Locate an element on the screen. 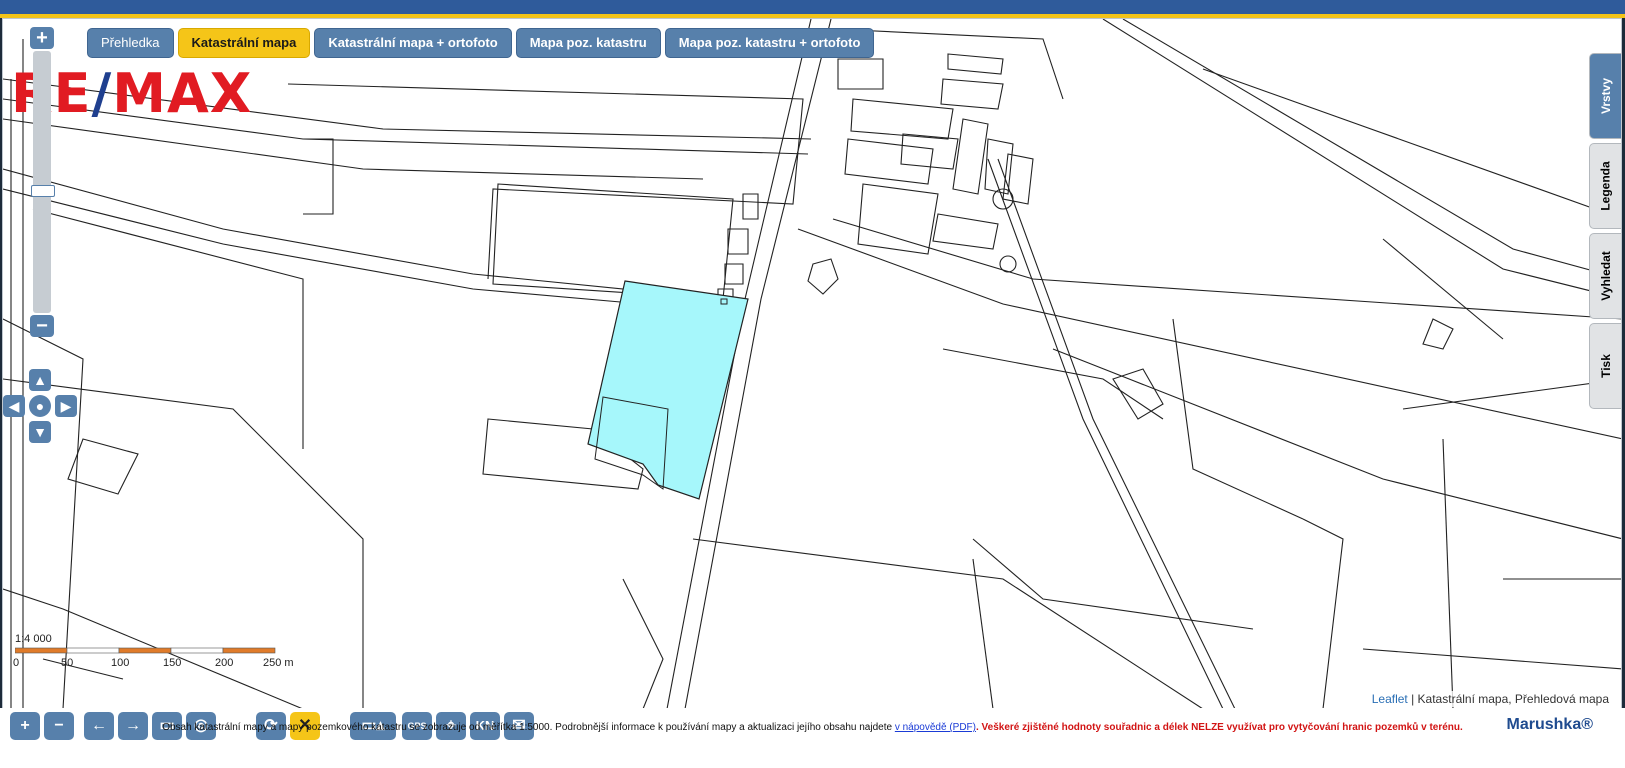 This screenshot has width=1625, height=768. scale-bar: 1:4 000 0 50 100 150 200 250 m is located at coordinates (159, 652).